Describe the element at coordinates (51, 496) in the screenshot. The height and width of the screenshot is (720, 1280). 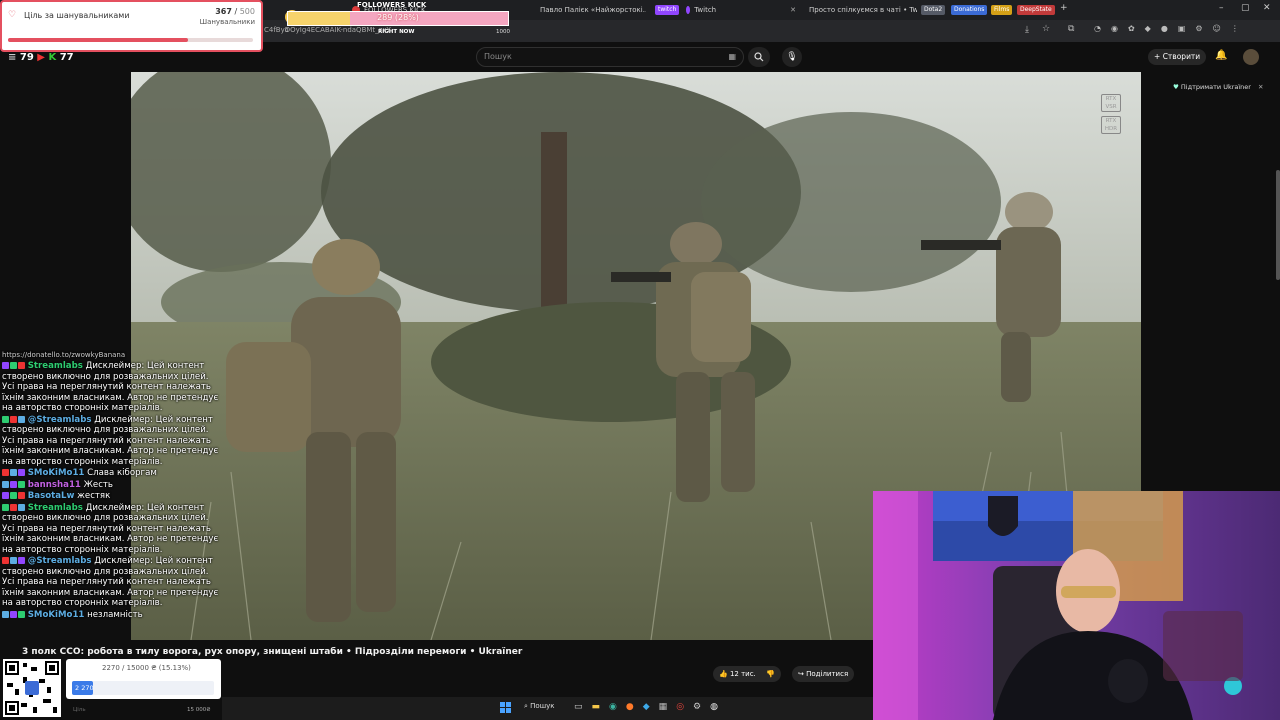
I see `chat-username: BasotaLw` at that location.